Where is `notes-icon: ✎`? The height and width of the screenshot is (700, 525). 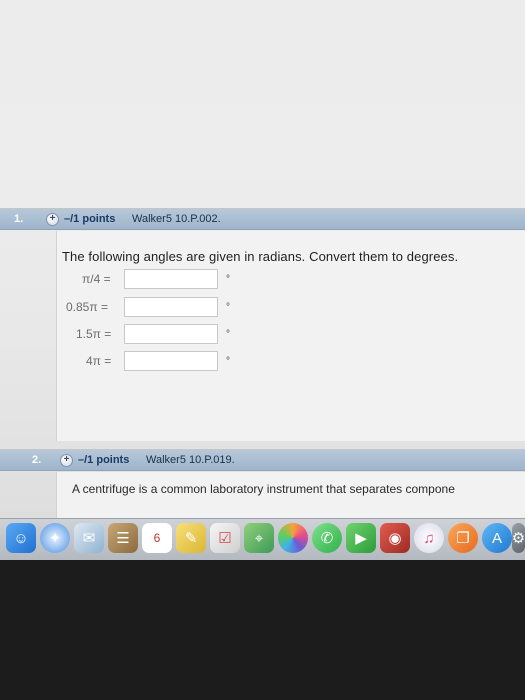
notes-icon: ✎ is located at coordinates (191, 538).